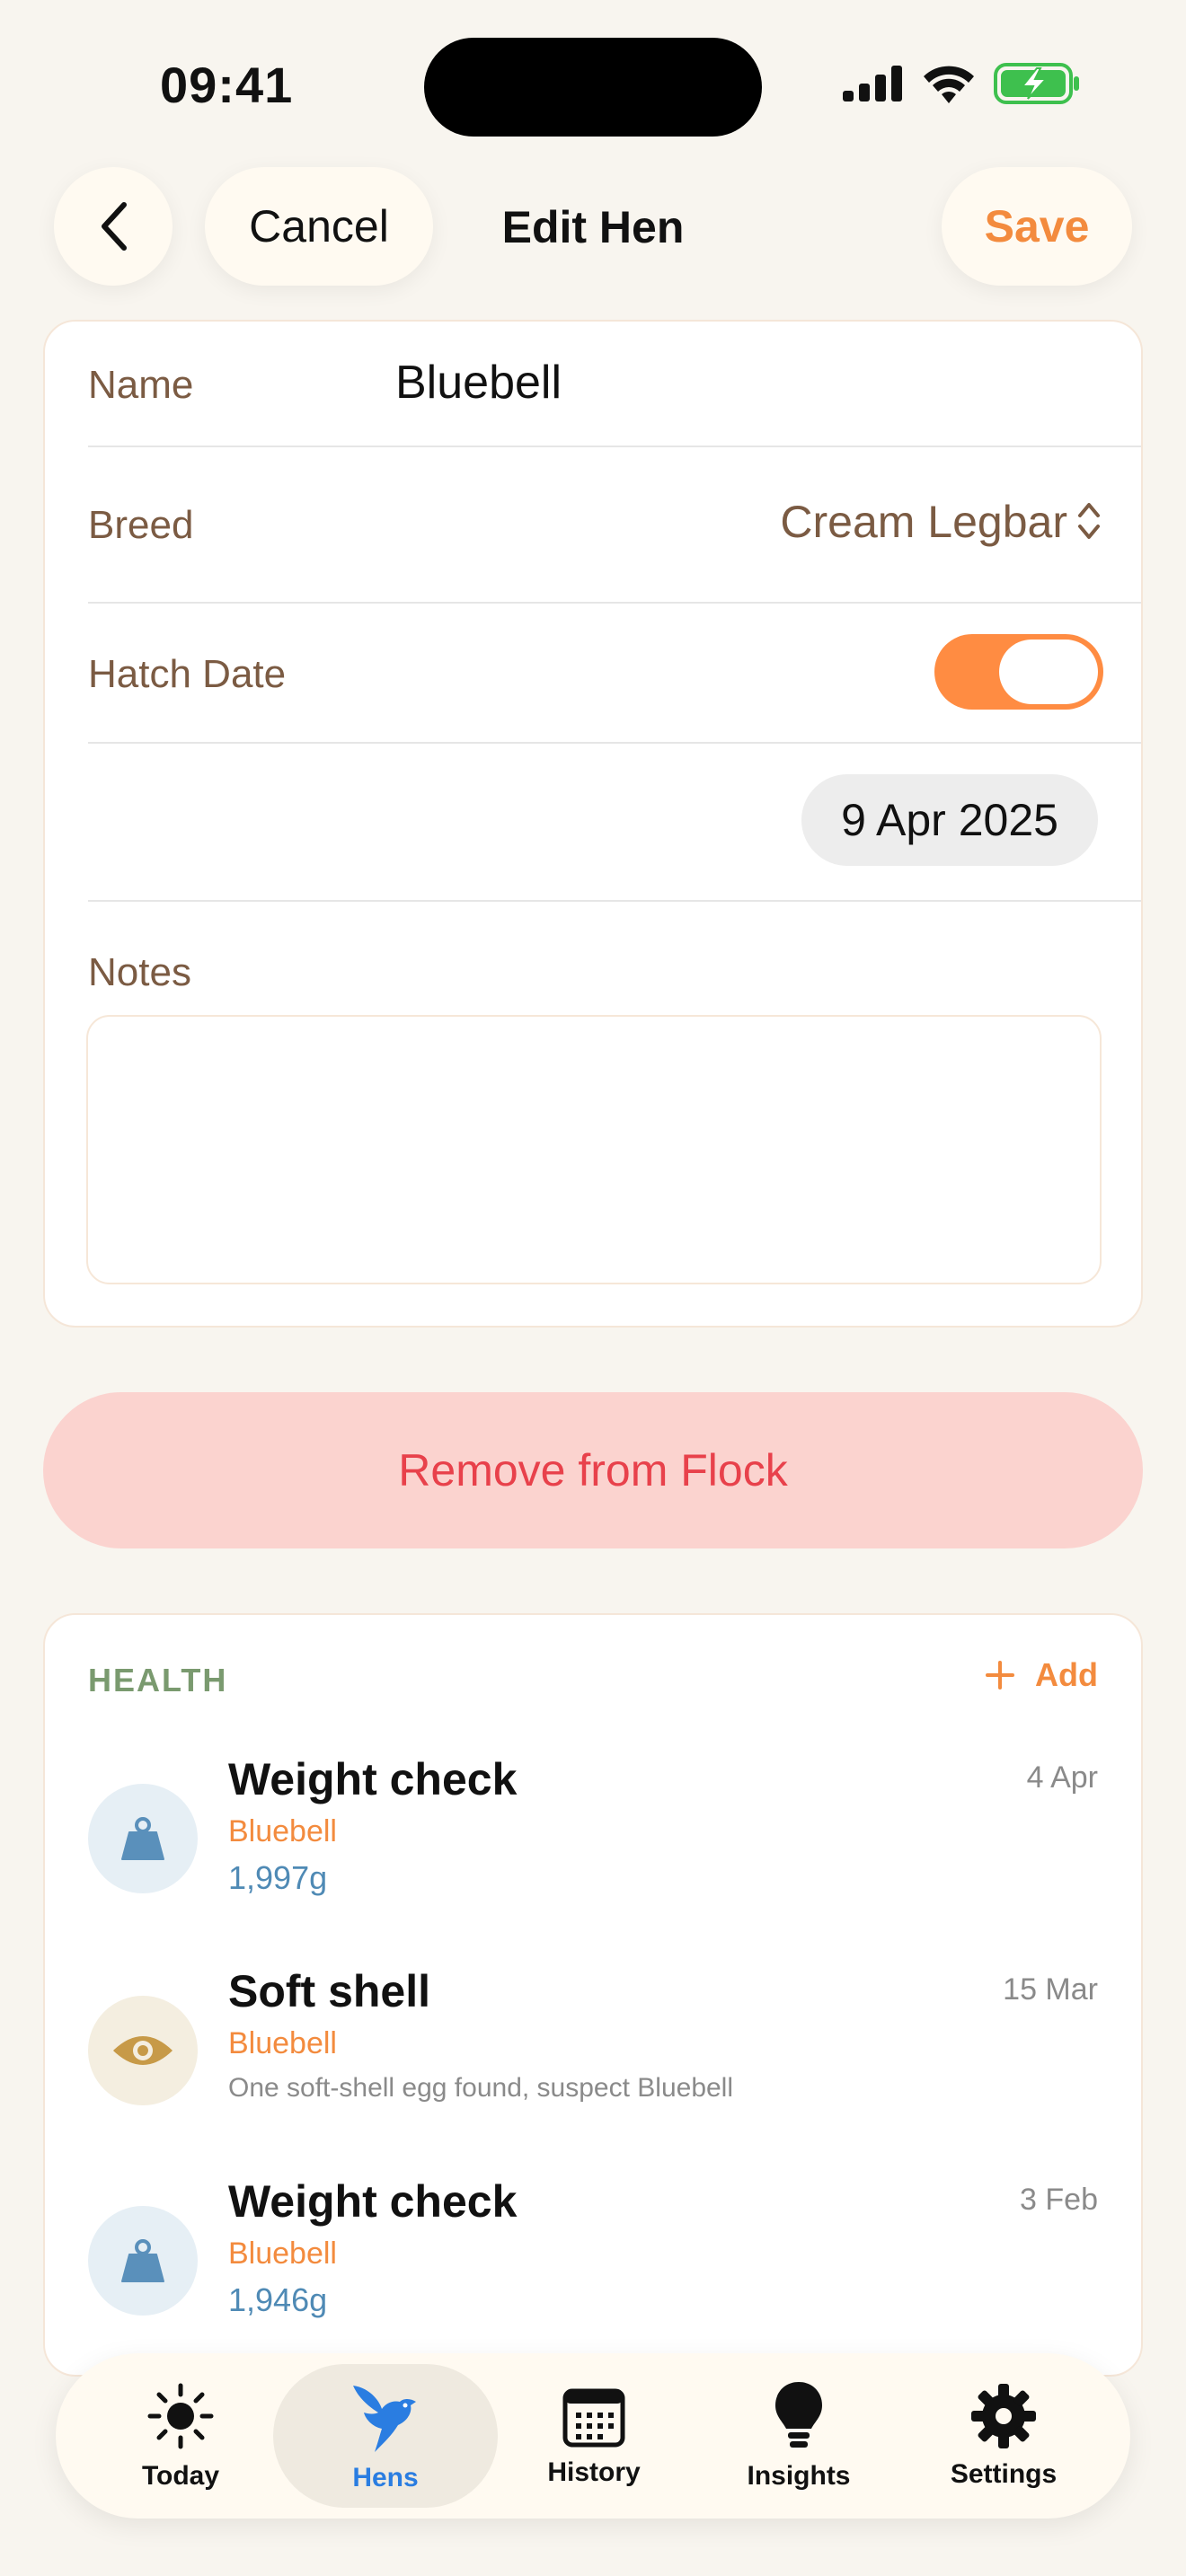 The height and width of the screenshot is (2576, 1186). I want to click on hatch-date-label: Hatch Date, so click(187, 674).